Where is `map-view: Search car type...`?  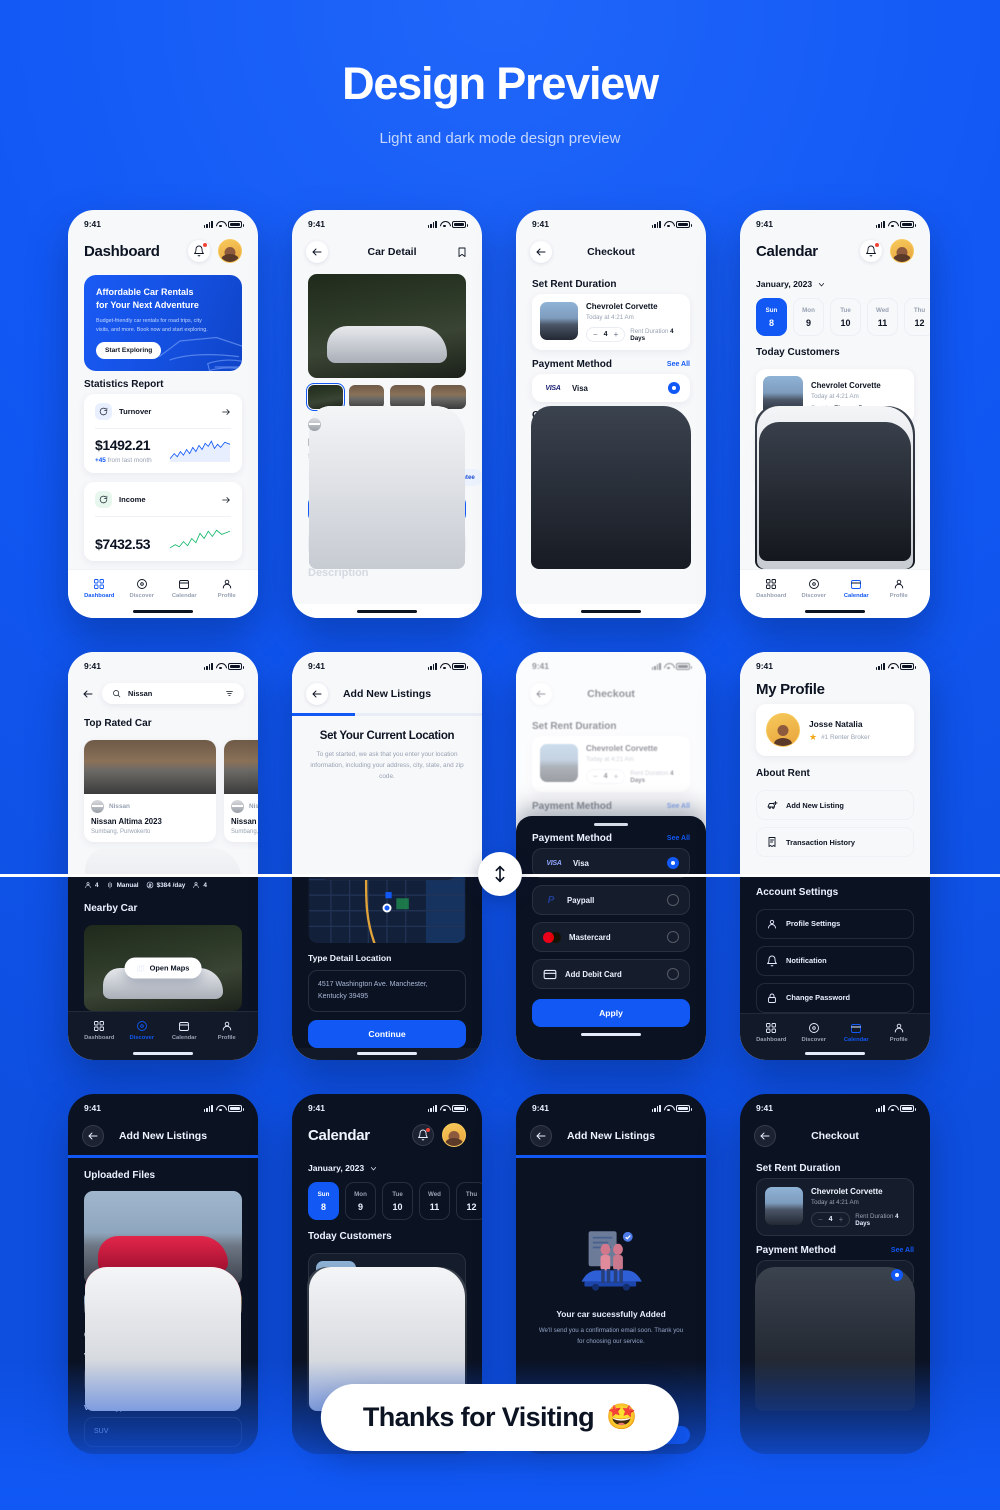
map-view: Search car type... is located at coordinates (387, 909).